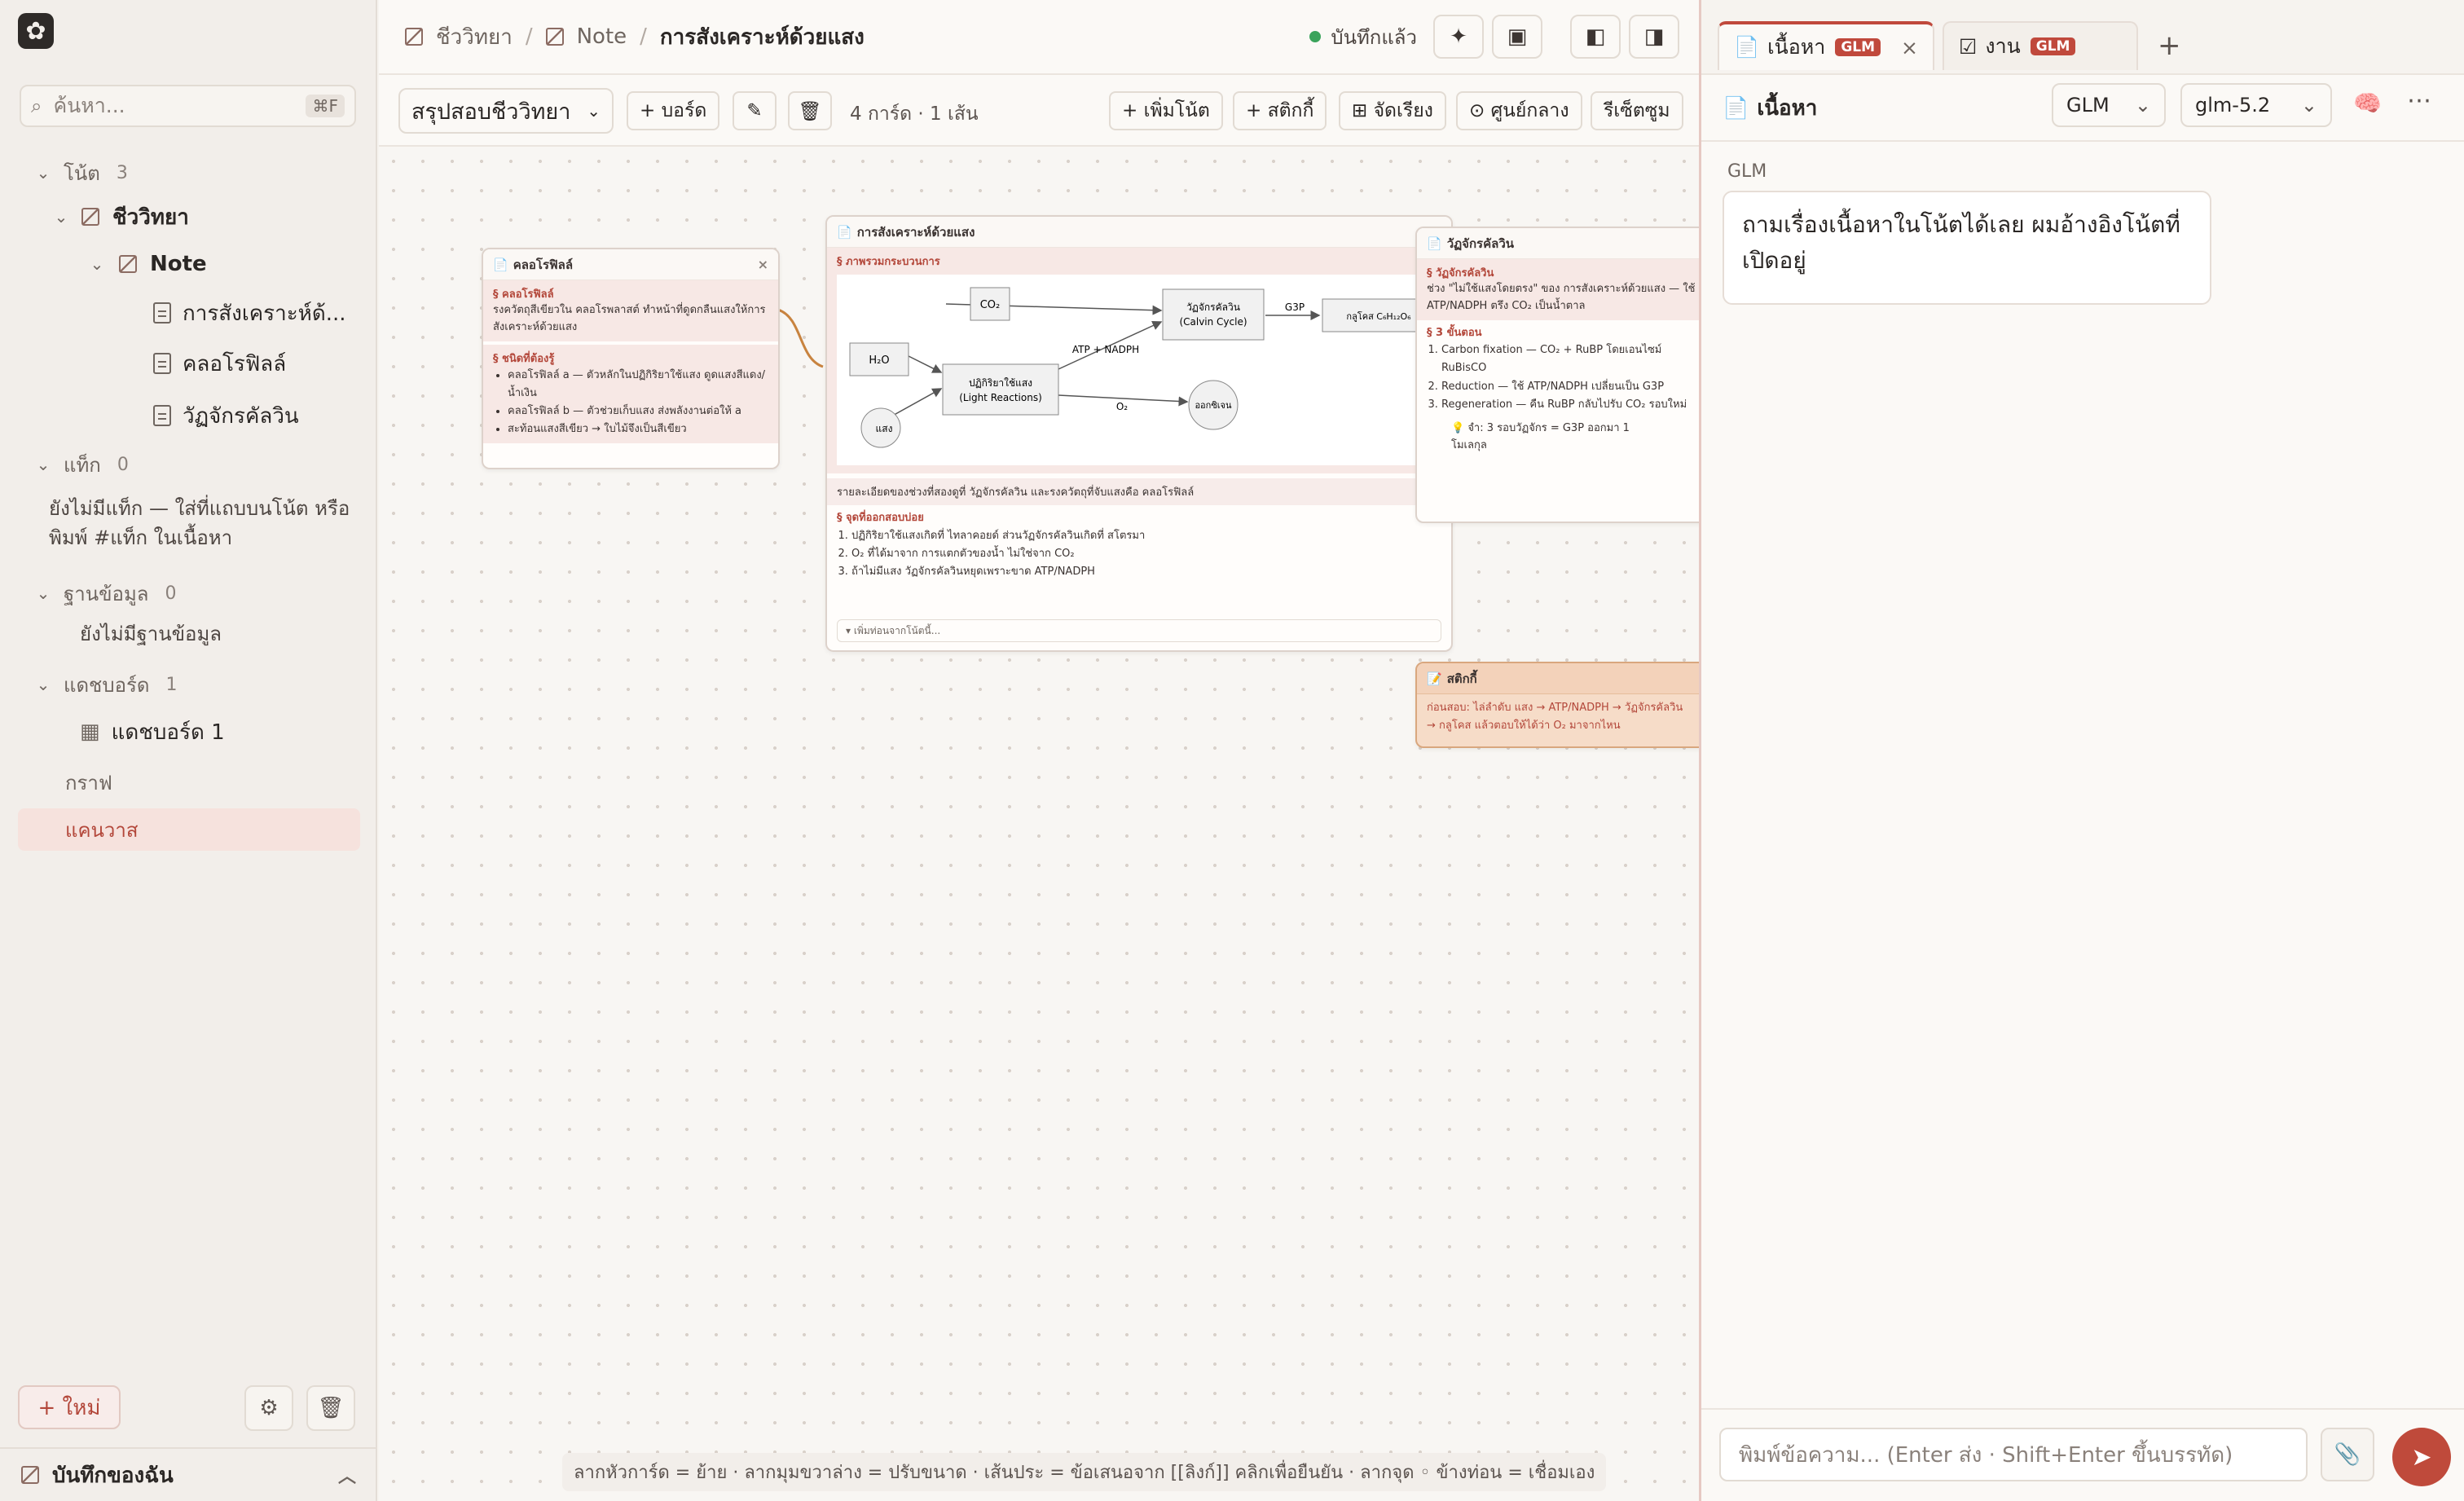  I want to click on send-icon: ➤, so click(2421, 1457).